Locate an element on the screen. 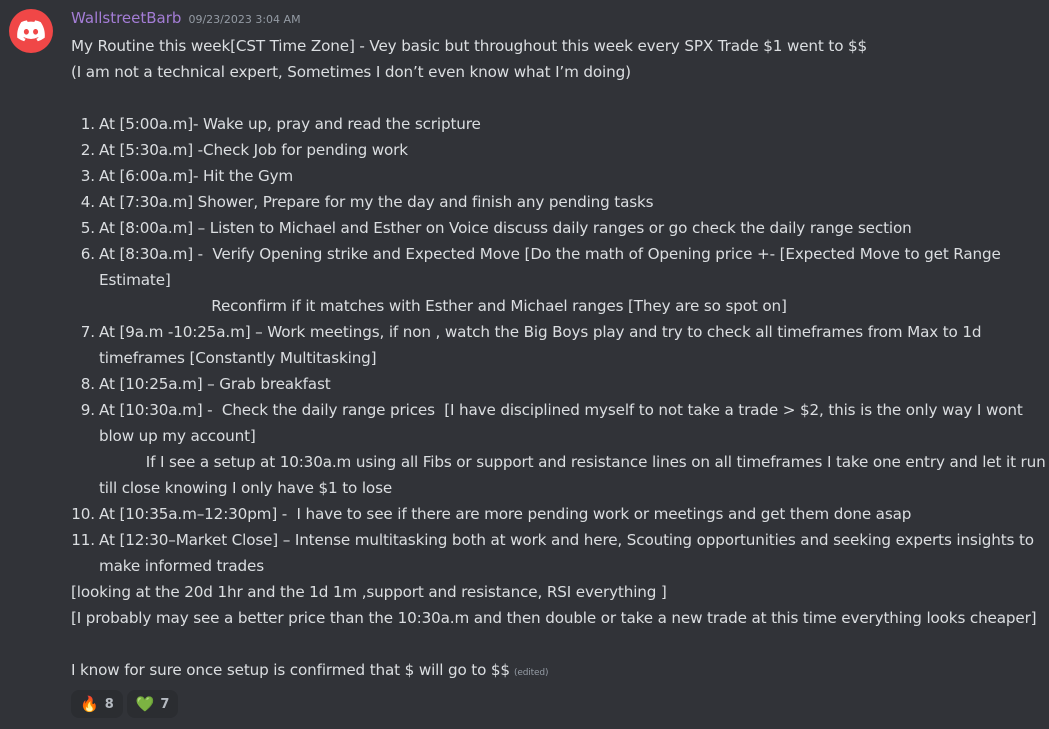 Image resolution: width=1049 pixels, height=729 pixels. item-number: 10. is located at coordinates (83, 514).